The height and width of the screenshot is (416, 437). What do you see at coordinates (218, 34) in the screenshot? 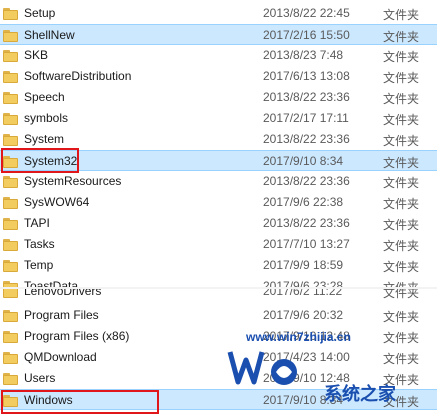
I see `list-item-selected: ShellNew 2017/2/16 15:50 文件夹` at bounding box center [218, 34].